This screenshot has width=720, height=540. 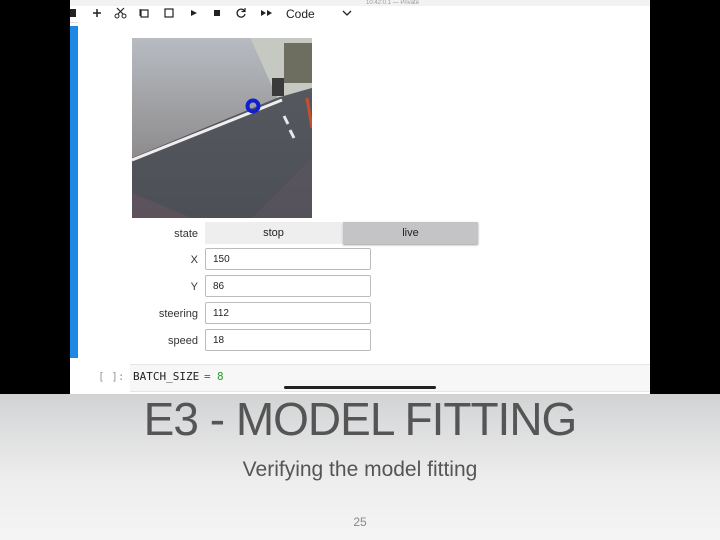 I want to click on cell-type-select: Code, so click(x=302, y=14).